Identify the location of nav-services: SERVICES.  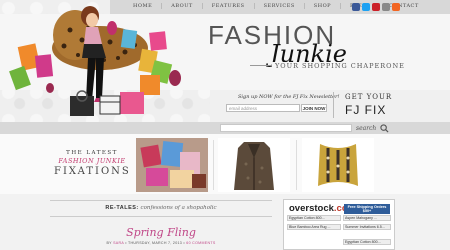
(280, 6).